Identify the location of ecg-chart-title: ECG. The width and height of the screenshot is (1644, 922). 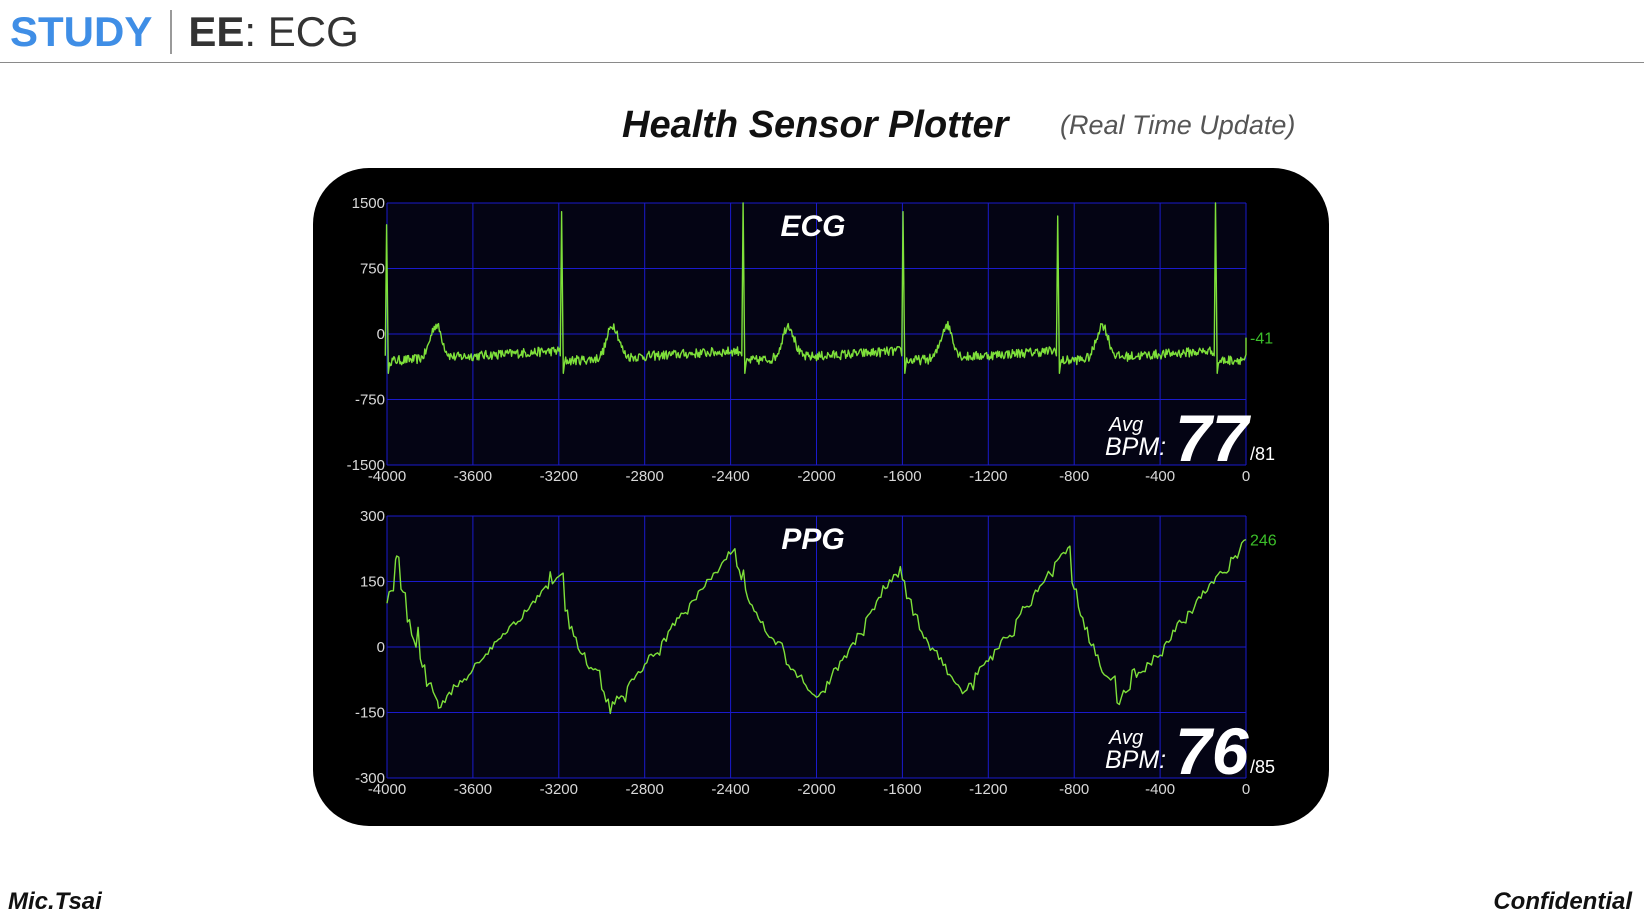
(812, 226).